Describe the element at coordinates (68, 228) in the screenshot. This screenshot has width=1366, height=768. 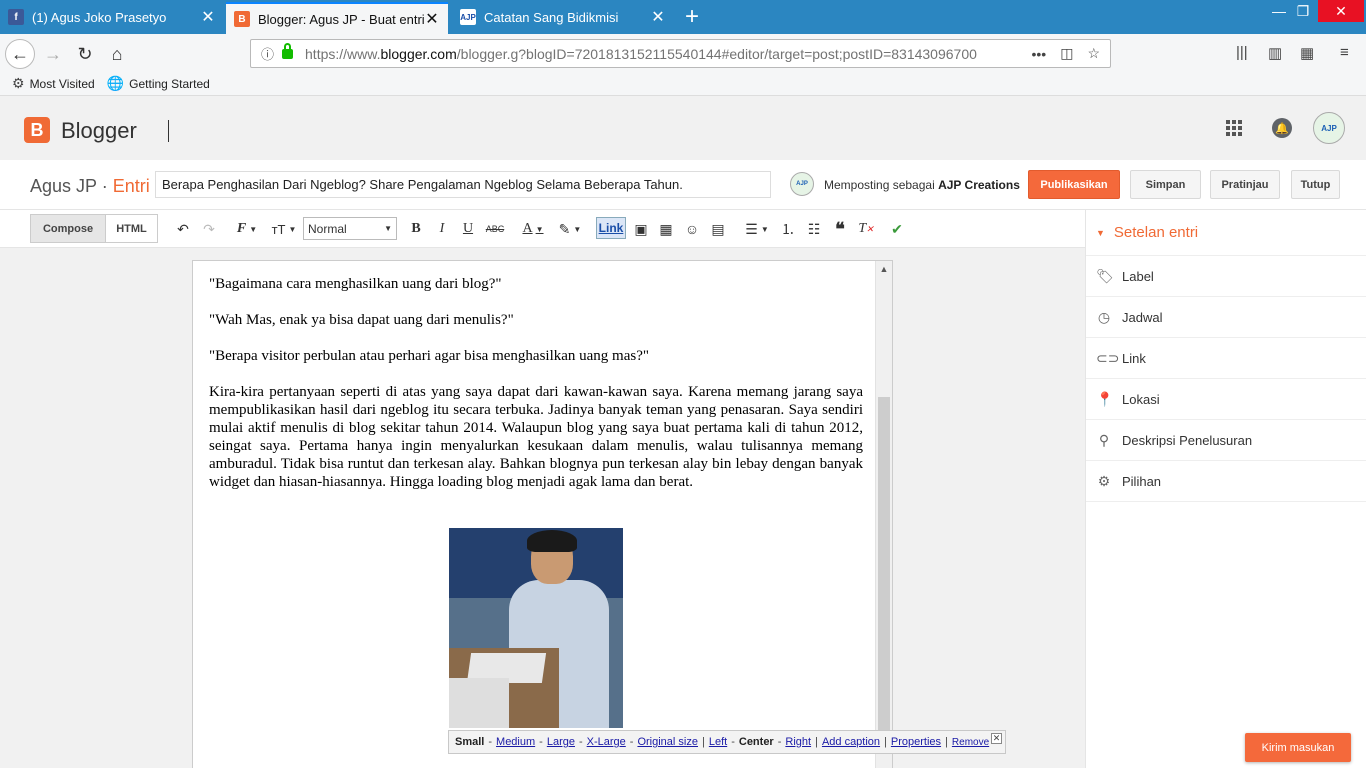
I see `tab-compose: Compose` at that location.